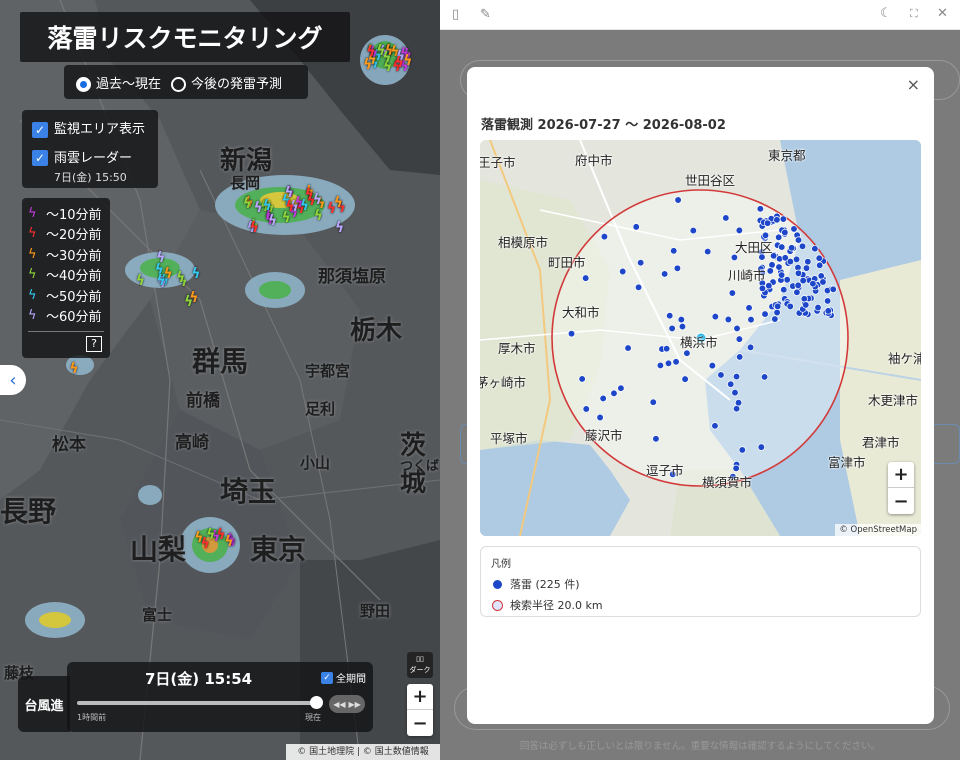  Describe the element at coordinates (199, 703) in the screenshot. I see `time-slider-track` at that location.